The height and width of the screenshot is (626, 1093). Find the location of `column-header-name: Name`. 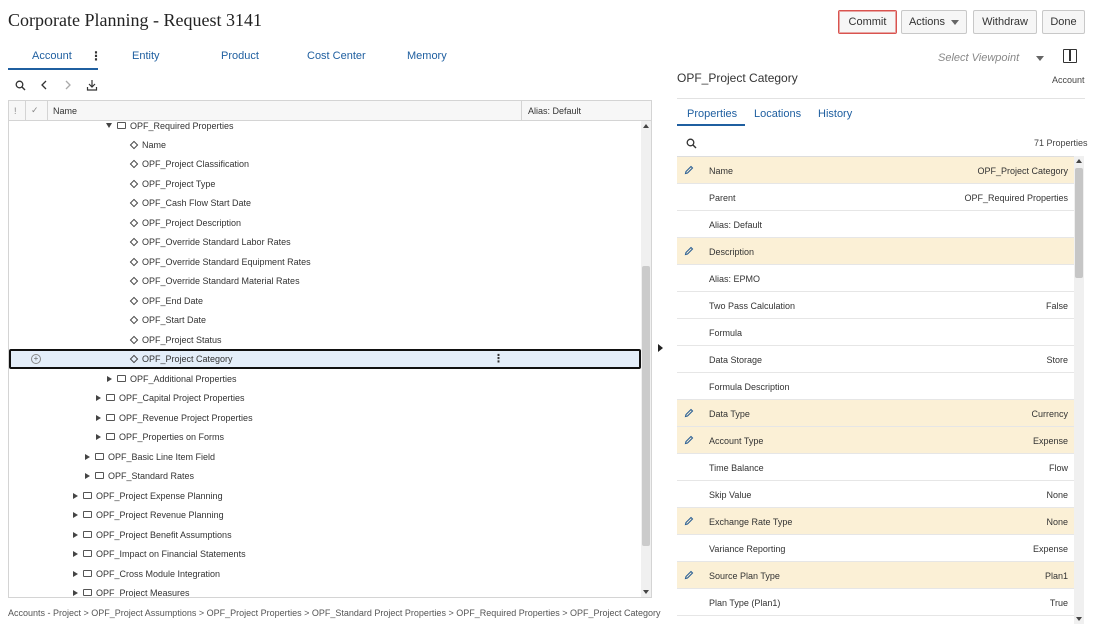

column-header-name: Name is located at coordinates (65, 111).